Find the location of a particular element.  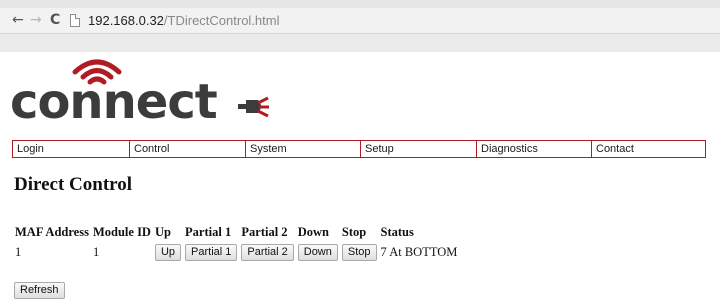

partial-1-cell: Partial 1 is located at coordinates (211, 252).